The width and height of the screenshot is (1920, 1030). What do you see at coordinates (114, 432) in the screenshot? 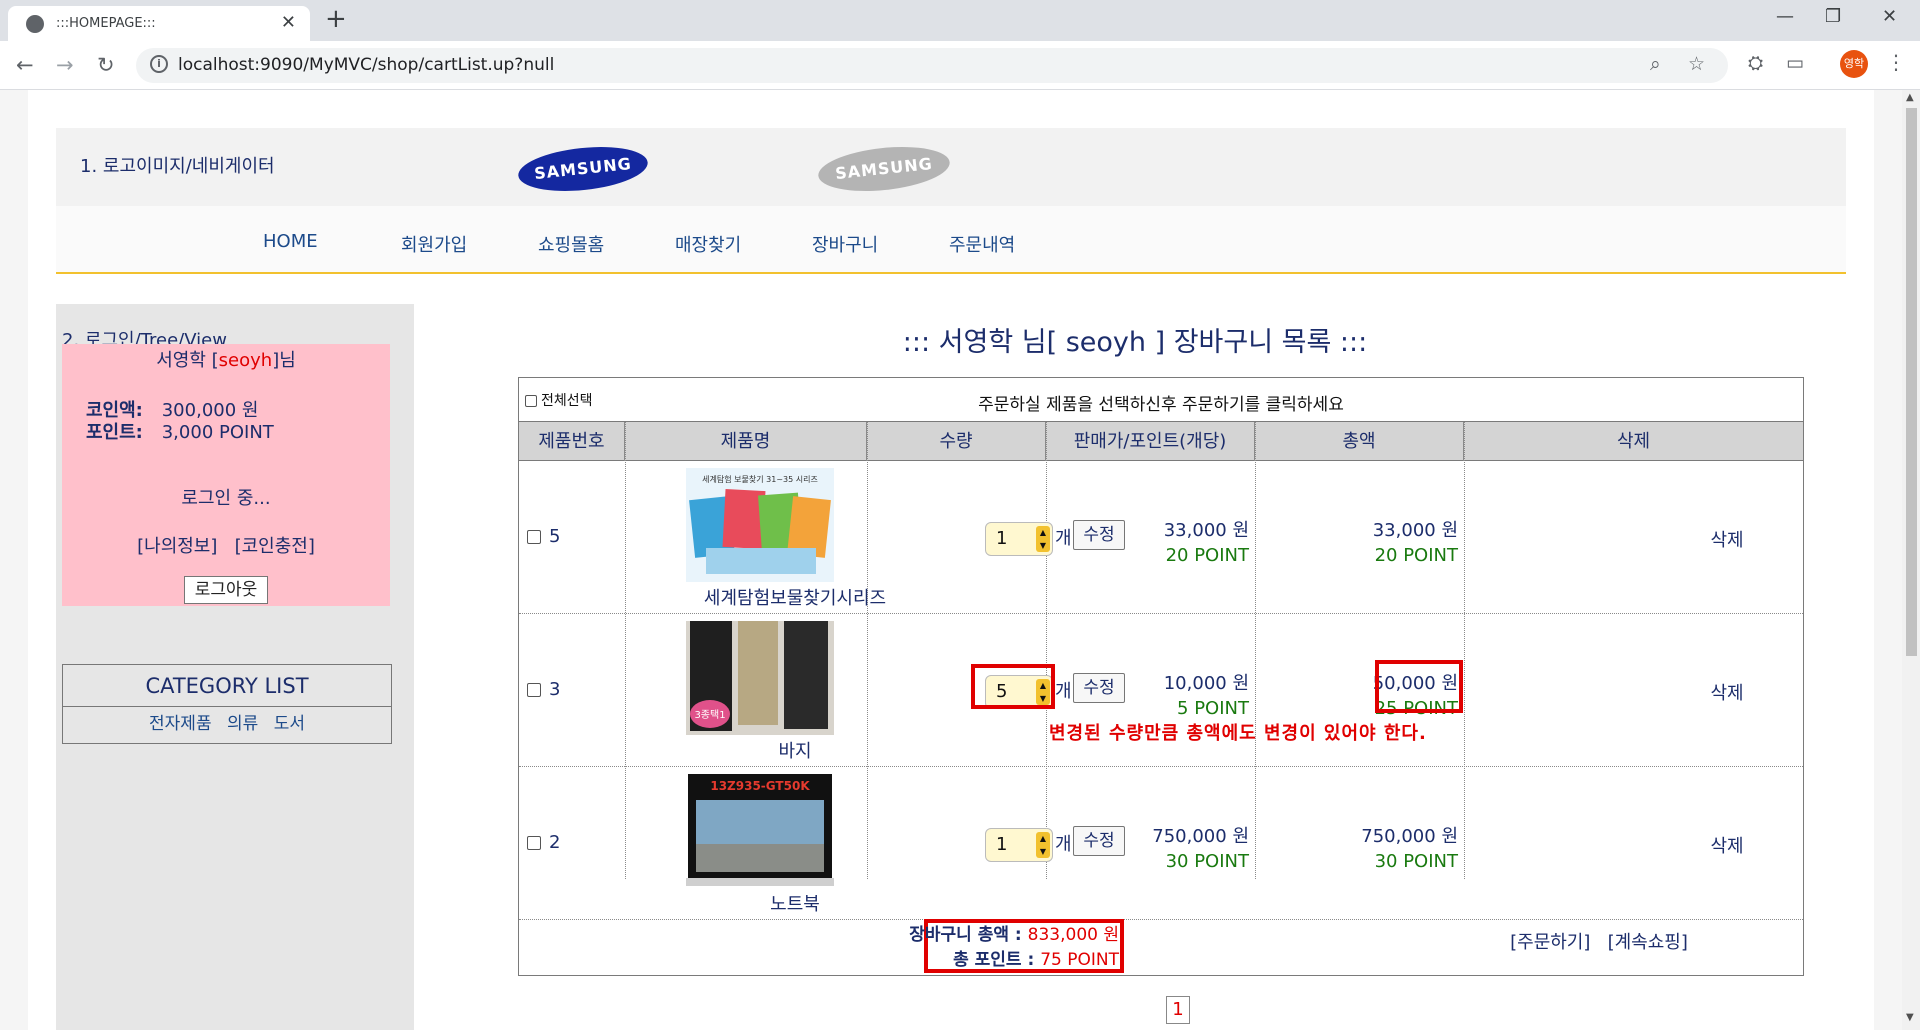
I see `point-label: 포인트:` at bounding box center [114, 432].